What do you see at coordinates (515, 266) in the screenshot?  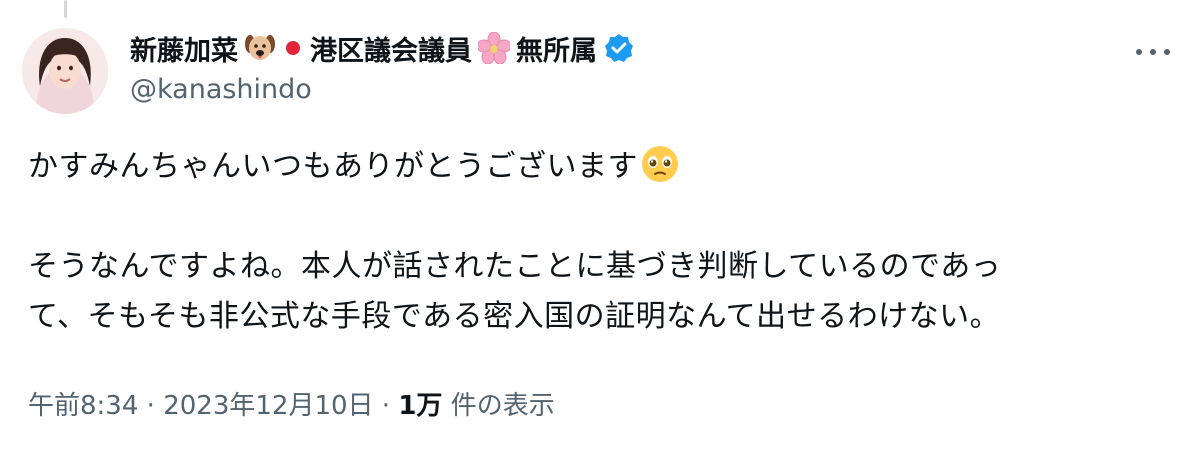 I see `tweet-text-line: そうなんですよね。本人が話されたことに基づき判断しているのであっ` at bounding box center [515, 266].